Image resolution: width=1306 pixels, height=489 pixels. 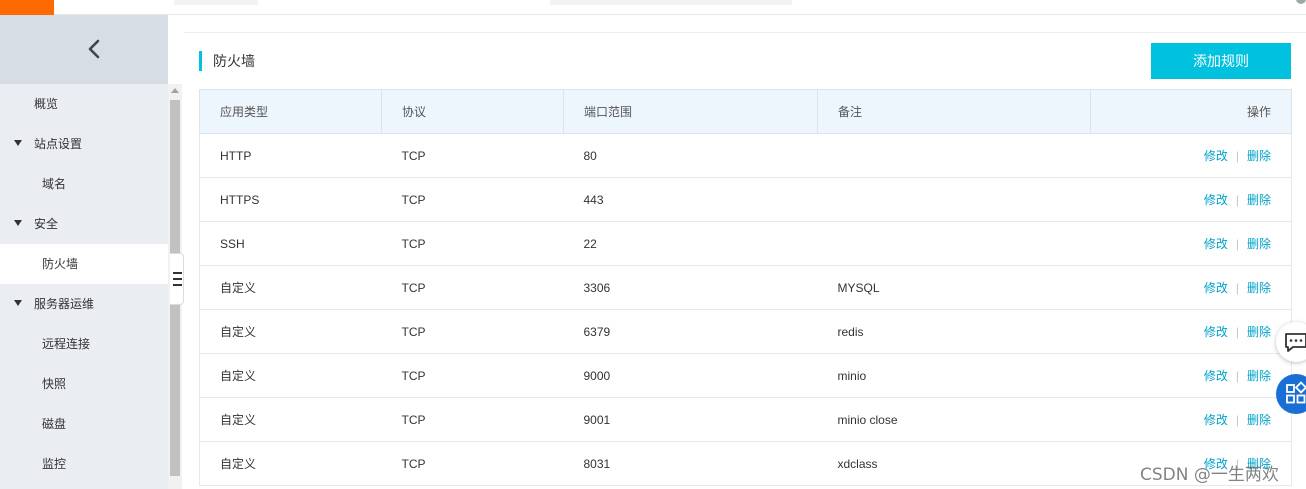 What do you see at coordinates (1295, 342) in the screenshot?
I see `chat-bubble-icon` at bounding box center [1295, 342].